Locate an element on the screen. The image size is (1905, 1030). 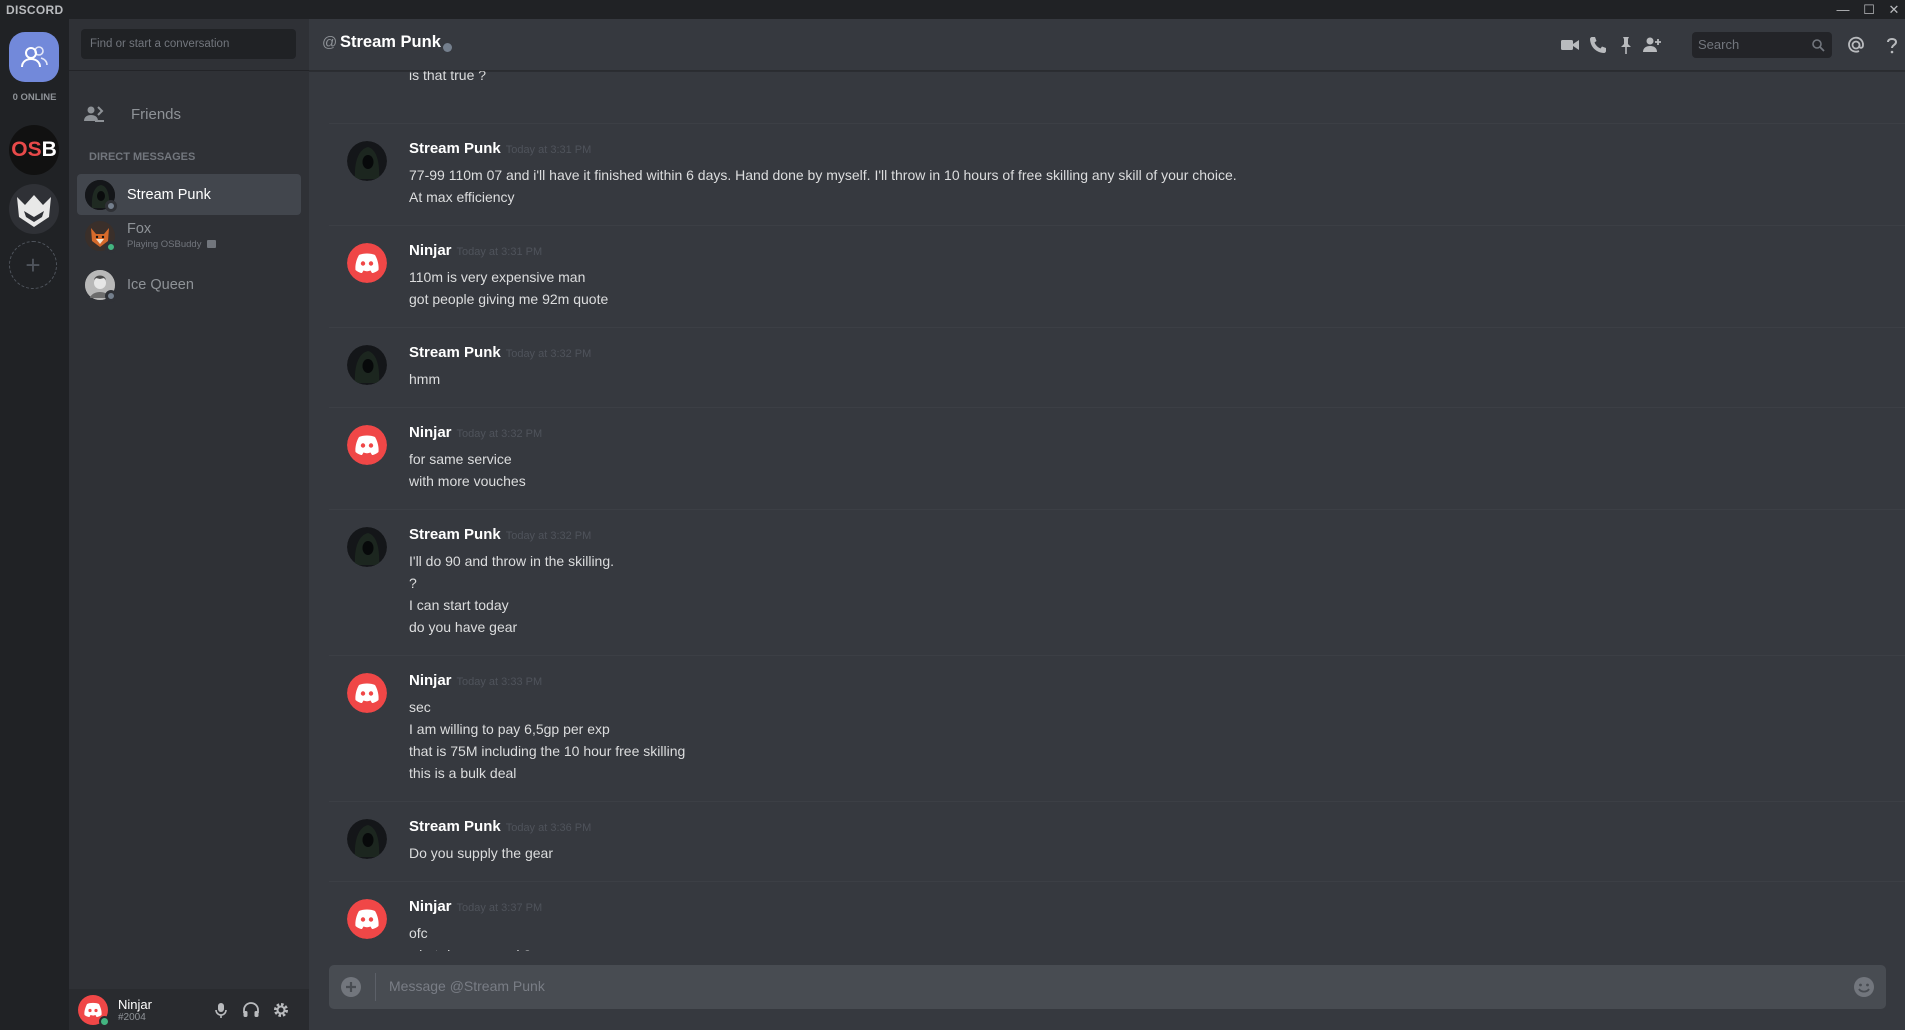
dm-name: Ice Queen is located at coordinates (160, 284).